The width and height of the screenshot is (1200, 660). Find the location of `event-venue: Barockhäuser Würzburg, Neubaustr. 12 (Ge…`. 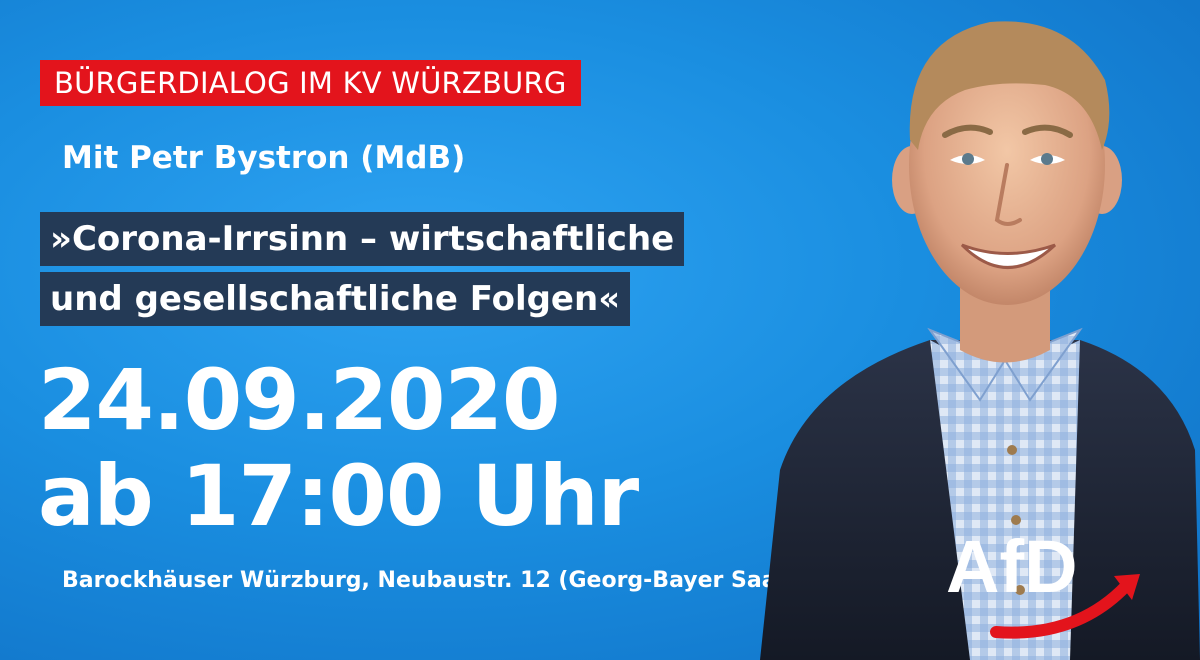

event-venue: Barockhäuser Würzburg, Neubaustr. 12 (Ge… is located at coordinates (428, 580).